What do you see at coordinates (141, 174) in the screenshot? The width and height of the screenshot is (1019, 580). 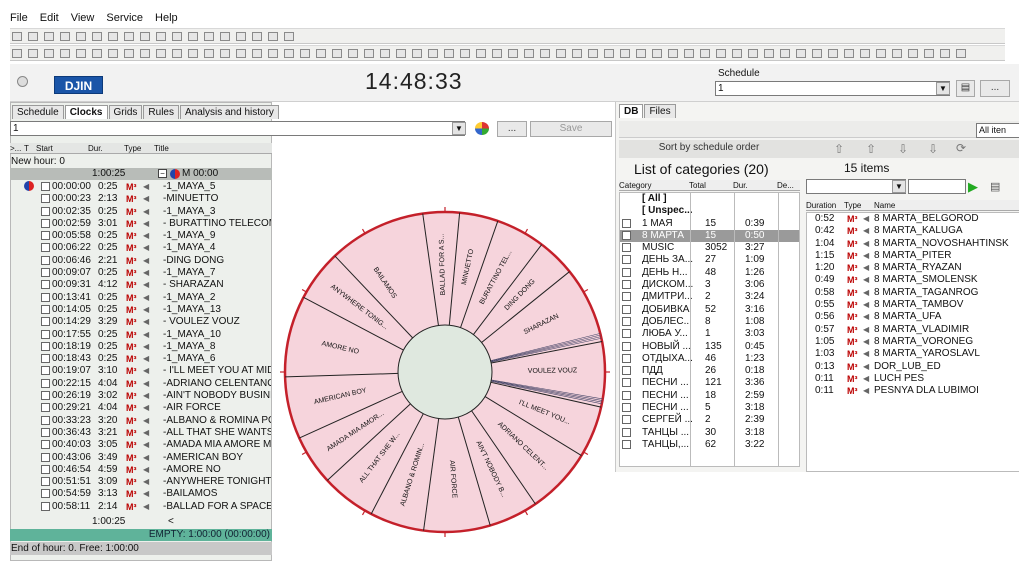 I see `group-row: 1:00:25 − M 00:00` at bounding box center [141, 174].